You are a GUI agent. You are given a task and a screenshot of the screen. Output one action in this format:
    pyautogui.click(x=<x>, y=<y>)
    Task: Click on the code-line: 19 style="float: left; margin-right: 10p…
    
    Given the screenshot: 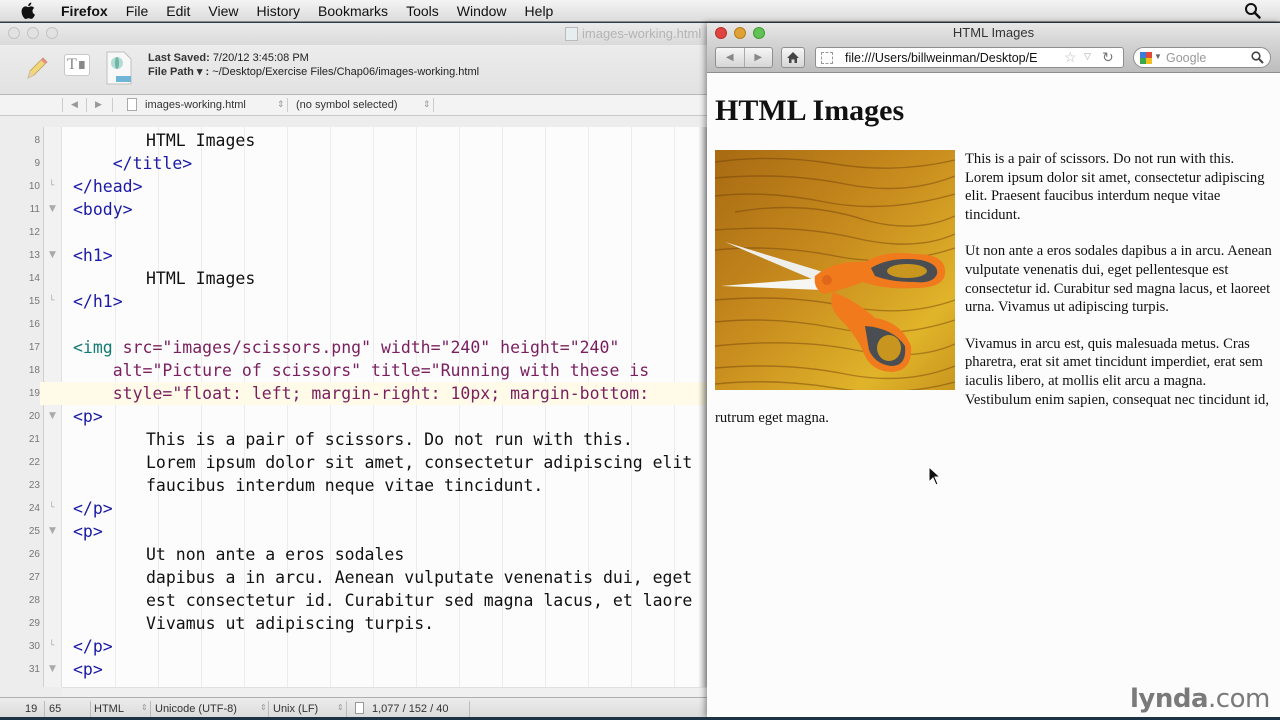 What is the action you would take?
    pyautogui.click(x=354, y=393)
    